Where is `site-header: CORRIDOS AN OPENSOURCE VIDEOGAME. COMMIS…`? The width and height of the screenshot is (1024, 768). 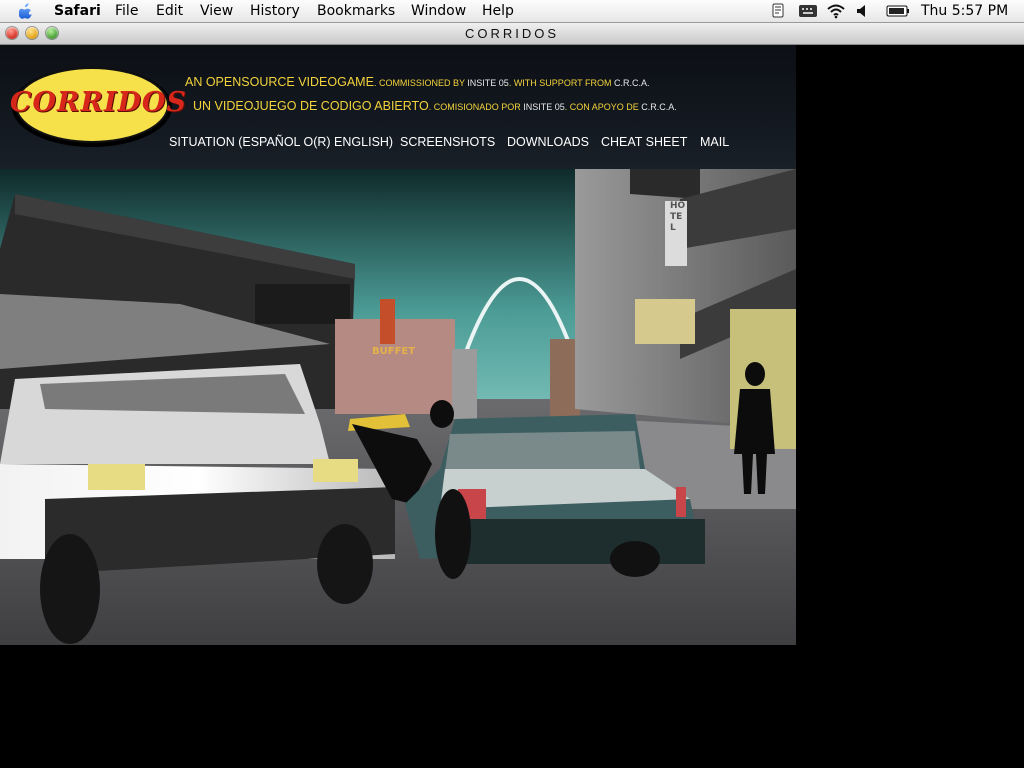 site-header: CORRIDOS AN OPENSOURCE VIDEOGAME. COMMIS… is located at coordinates (398, 107).